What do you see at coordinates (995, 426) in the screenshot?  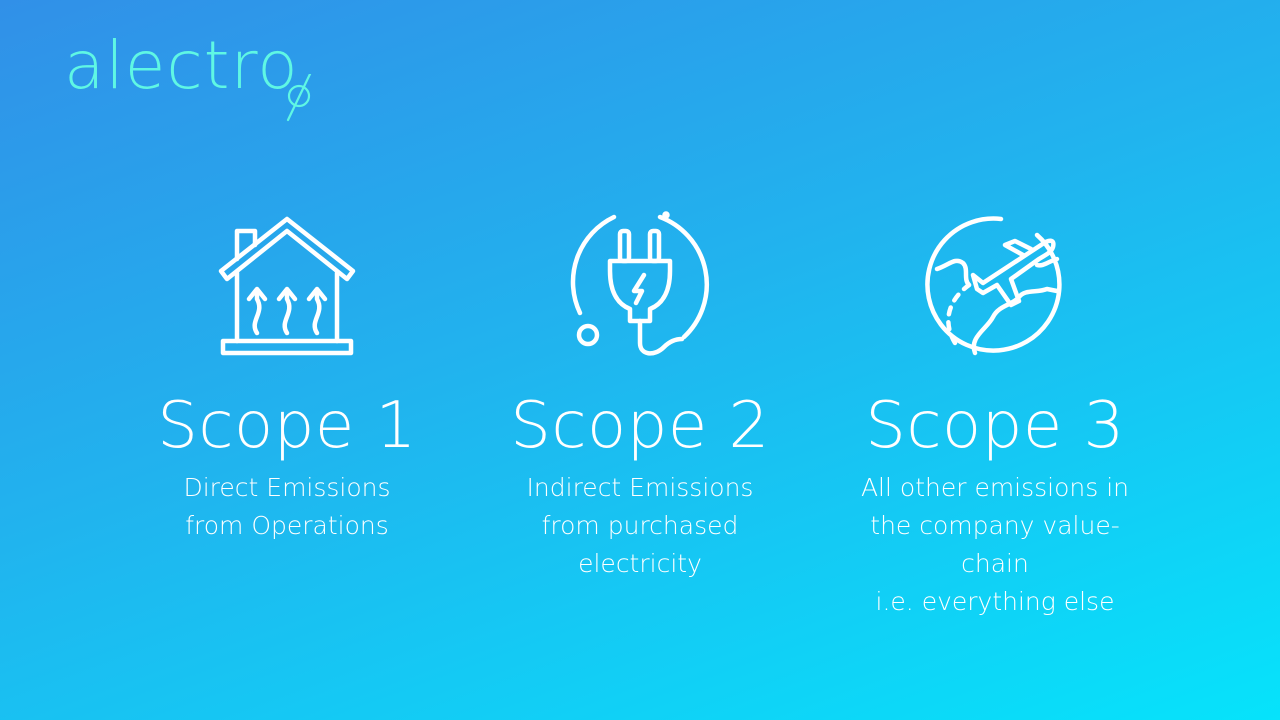 I see `scope-3-title: Scope 3` at bounding box center [995, 426].